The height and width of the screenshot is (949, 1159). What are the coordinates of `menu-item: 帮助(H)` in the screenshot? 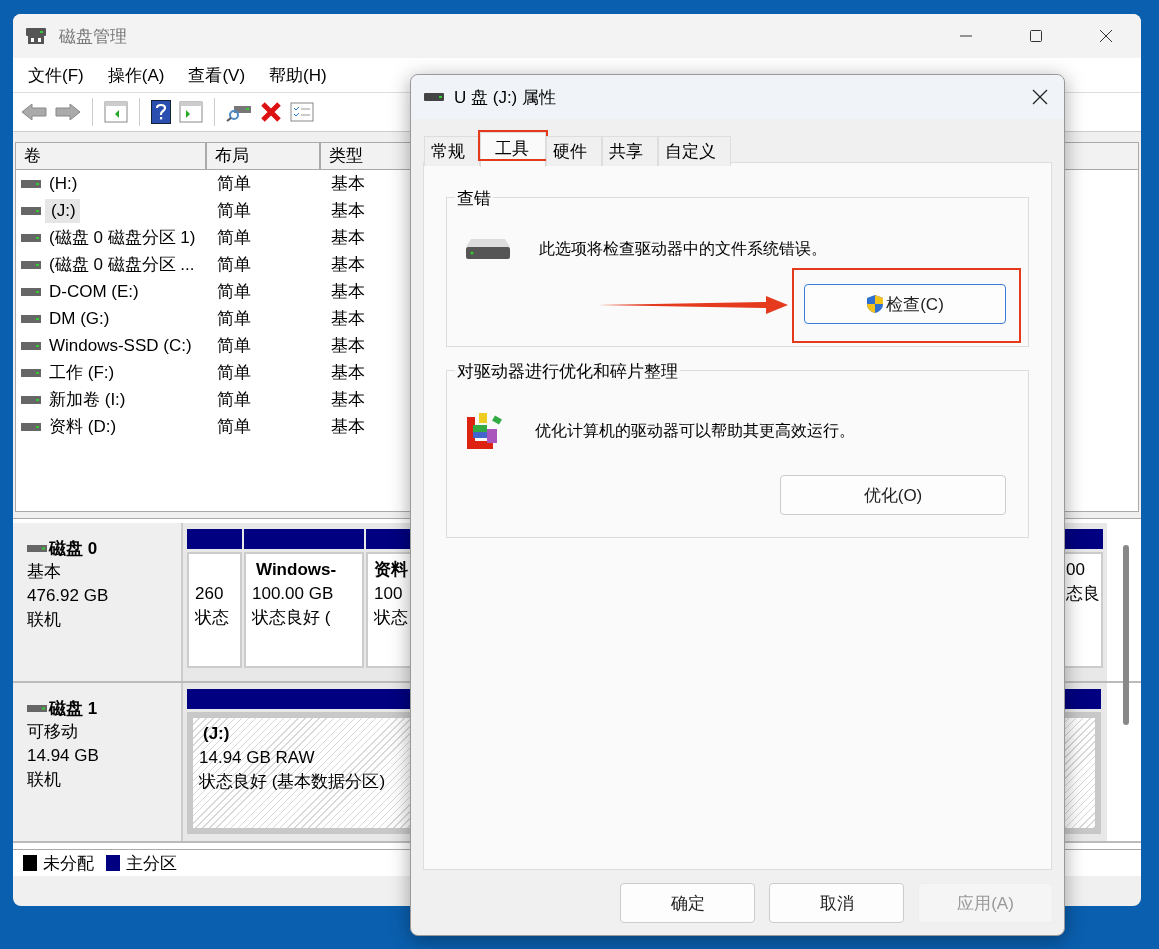 It's located at (298, 75).